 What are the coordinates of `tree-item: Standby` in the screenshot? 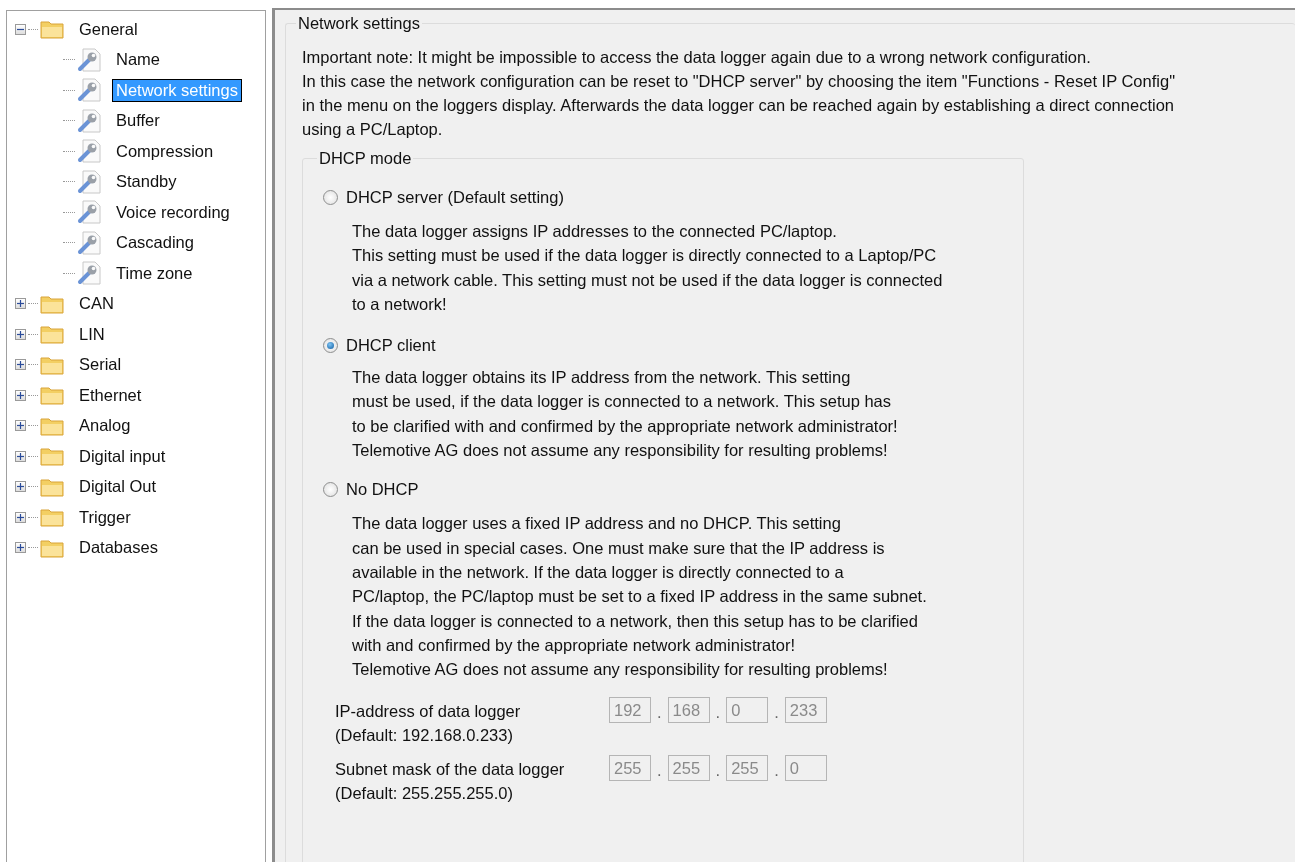 It's located at (146, 182).